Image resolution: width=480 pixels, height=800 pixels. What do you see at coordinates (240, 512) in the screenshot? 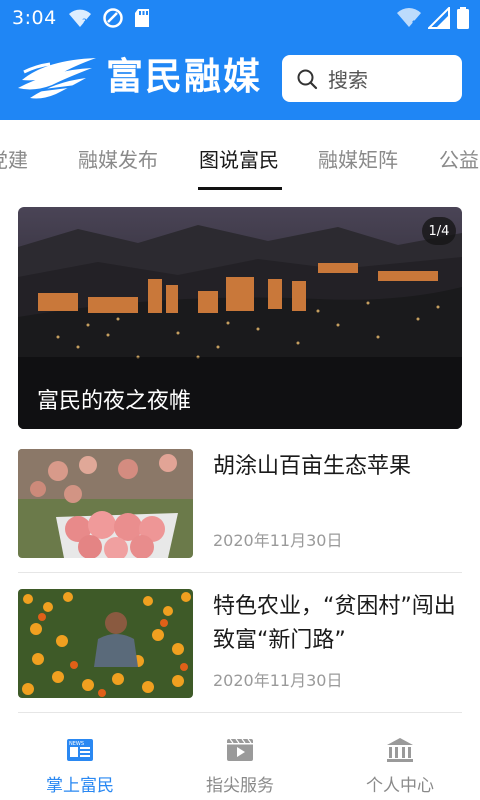
I see `news-item: 胡涂山百亩生态苹果 2020年11月30日` at bounding box center [240, 512].